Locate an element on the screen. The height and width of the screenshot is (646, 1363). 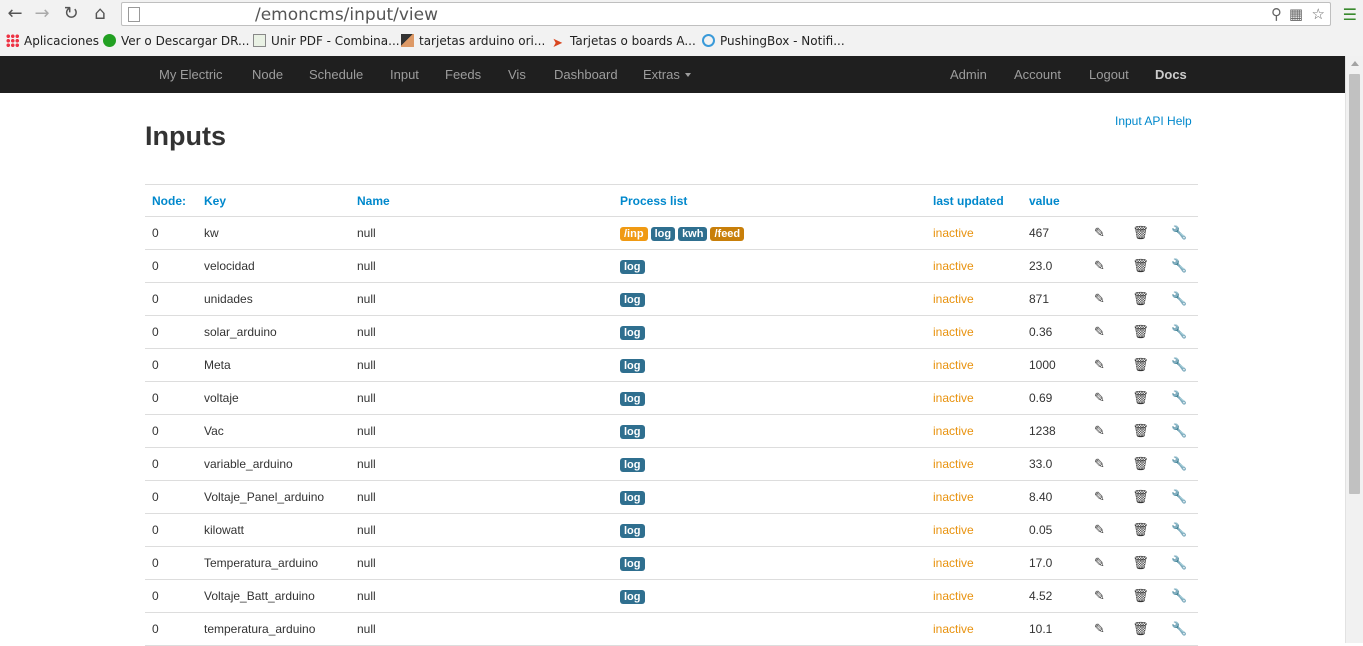
nav-input: Input is located at coordinates (404, 74).